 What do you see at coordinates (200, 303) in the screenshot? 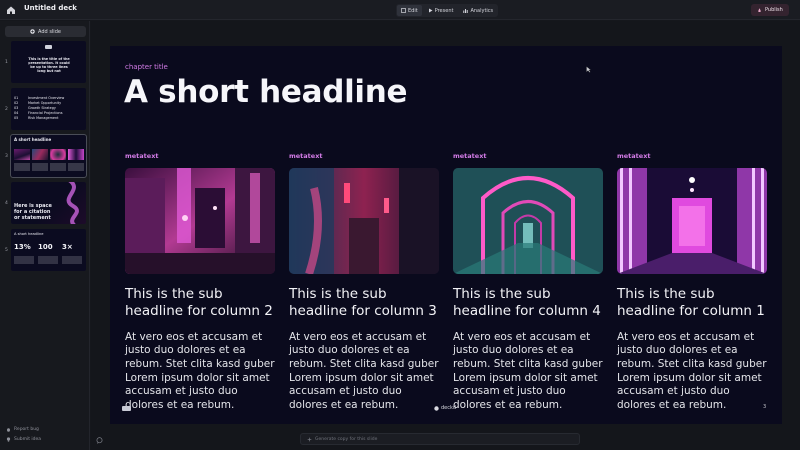
I see `column-sub-headline: This is the sub headline for column 2` at bounding box center [200, 303].